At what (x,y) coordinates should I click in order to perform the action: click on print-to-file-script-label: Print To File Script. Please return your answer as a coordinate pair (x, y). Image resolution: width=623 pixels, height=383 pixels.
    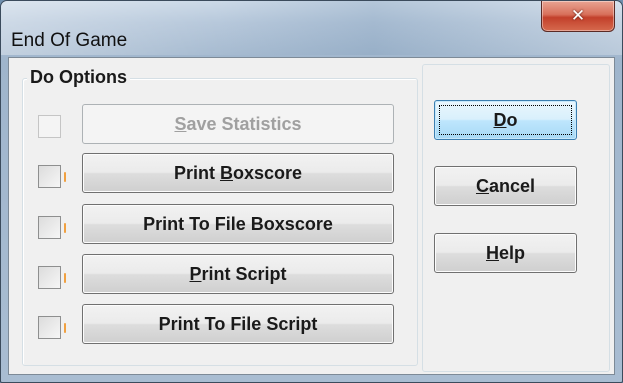
    Looking at the image, I should click on (238, 323).